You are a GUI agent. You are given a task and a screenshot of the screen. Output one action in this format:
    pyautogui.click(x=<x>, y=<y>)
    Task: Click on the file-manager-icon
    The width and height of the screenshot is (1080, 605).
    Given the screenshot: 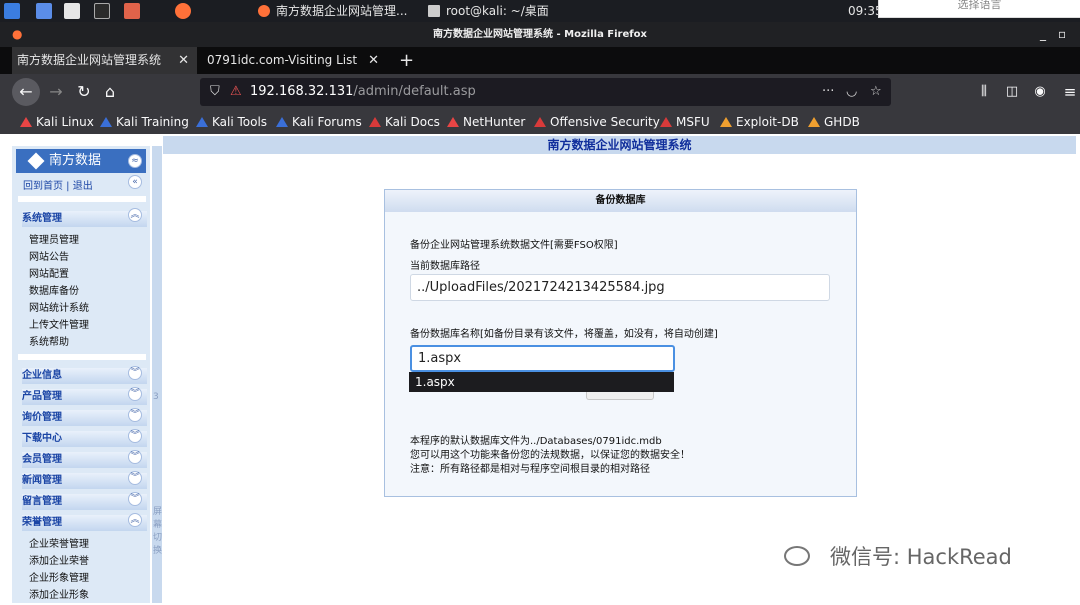 What is the action you would take?
    pyautogui.click(x=72, y=11)
    